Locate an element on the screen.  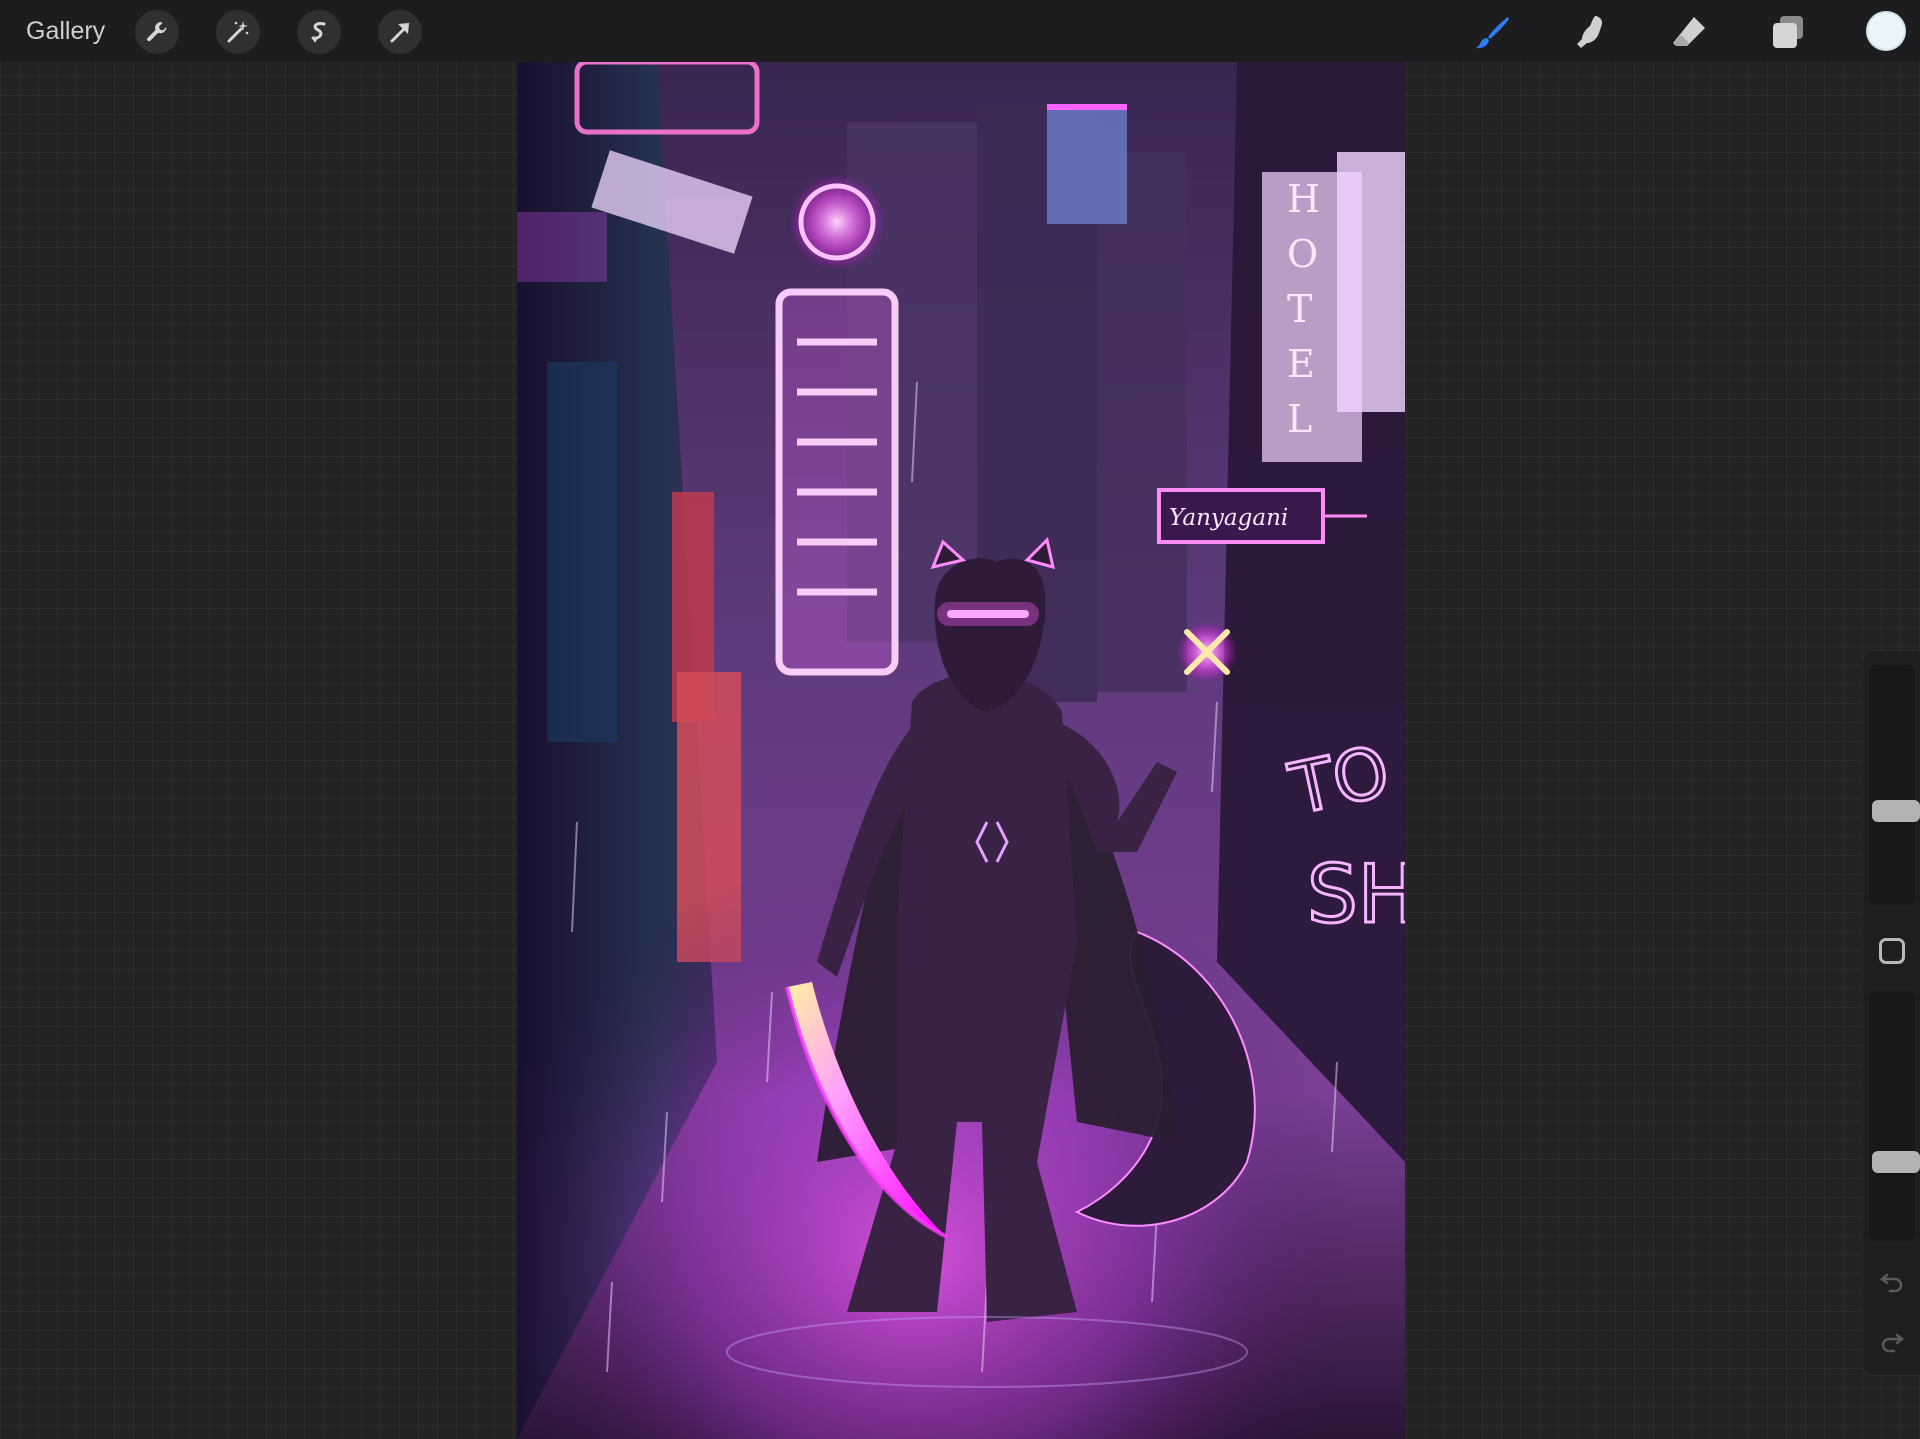
smudge-icon is located at coordinates (1590, 32).